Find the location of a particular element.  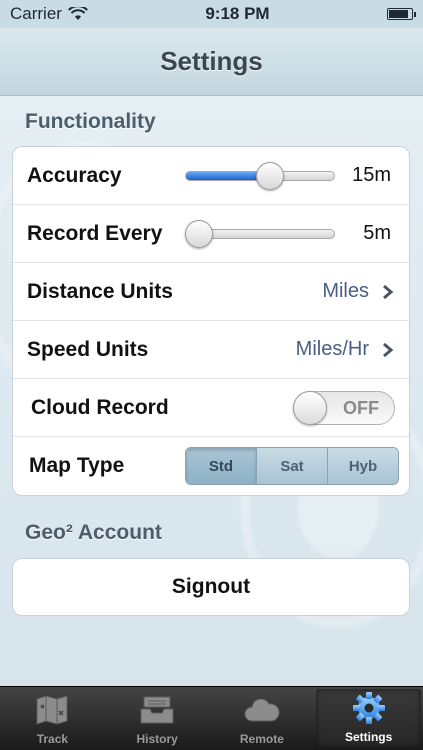

accuracy-label: Accuracy is located at coordinates (74, 175).